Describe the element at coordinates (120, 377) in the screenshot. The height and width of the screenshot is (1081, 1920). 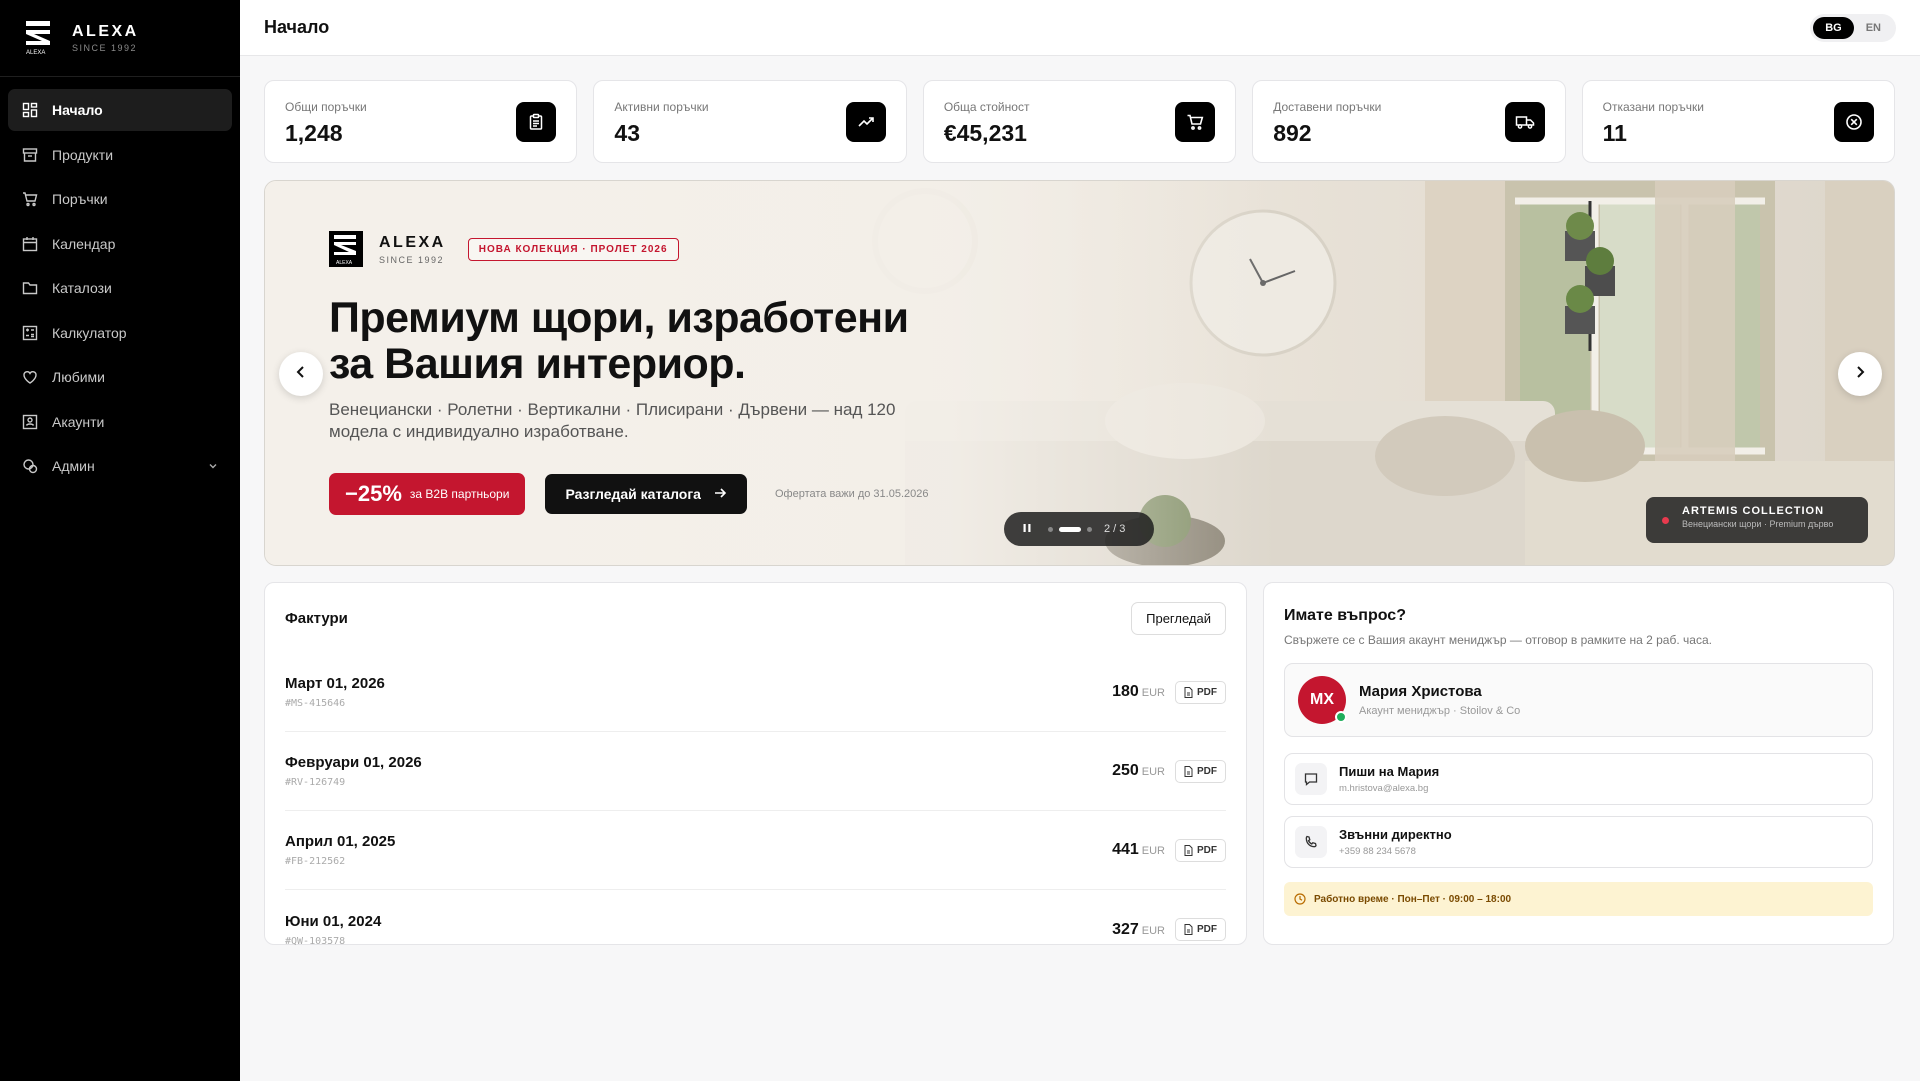
I see `sidebar-item-favorites: Любими` at that location.